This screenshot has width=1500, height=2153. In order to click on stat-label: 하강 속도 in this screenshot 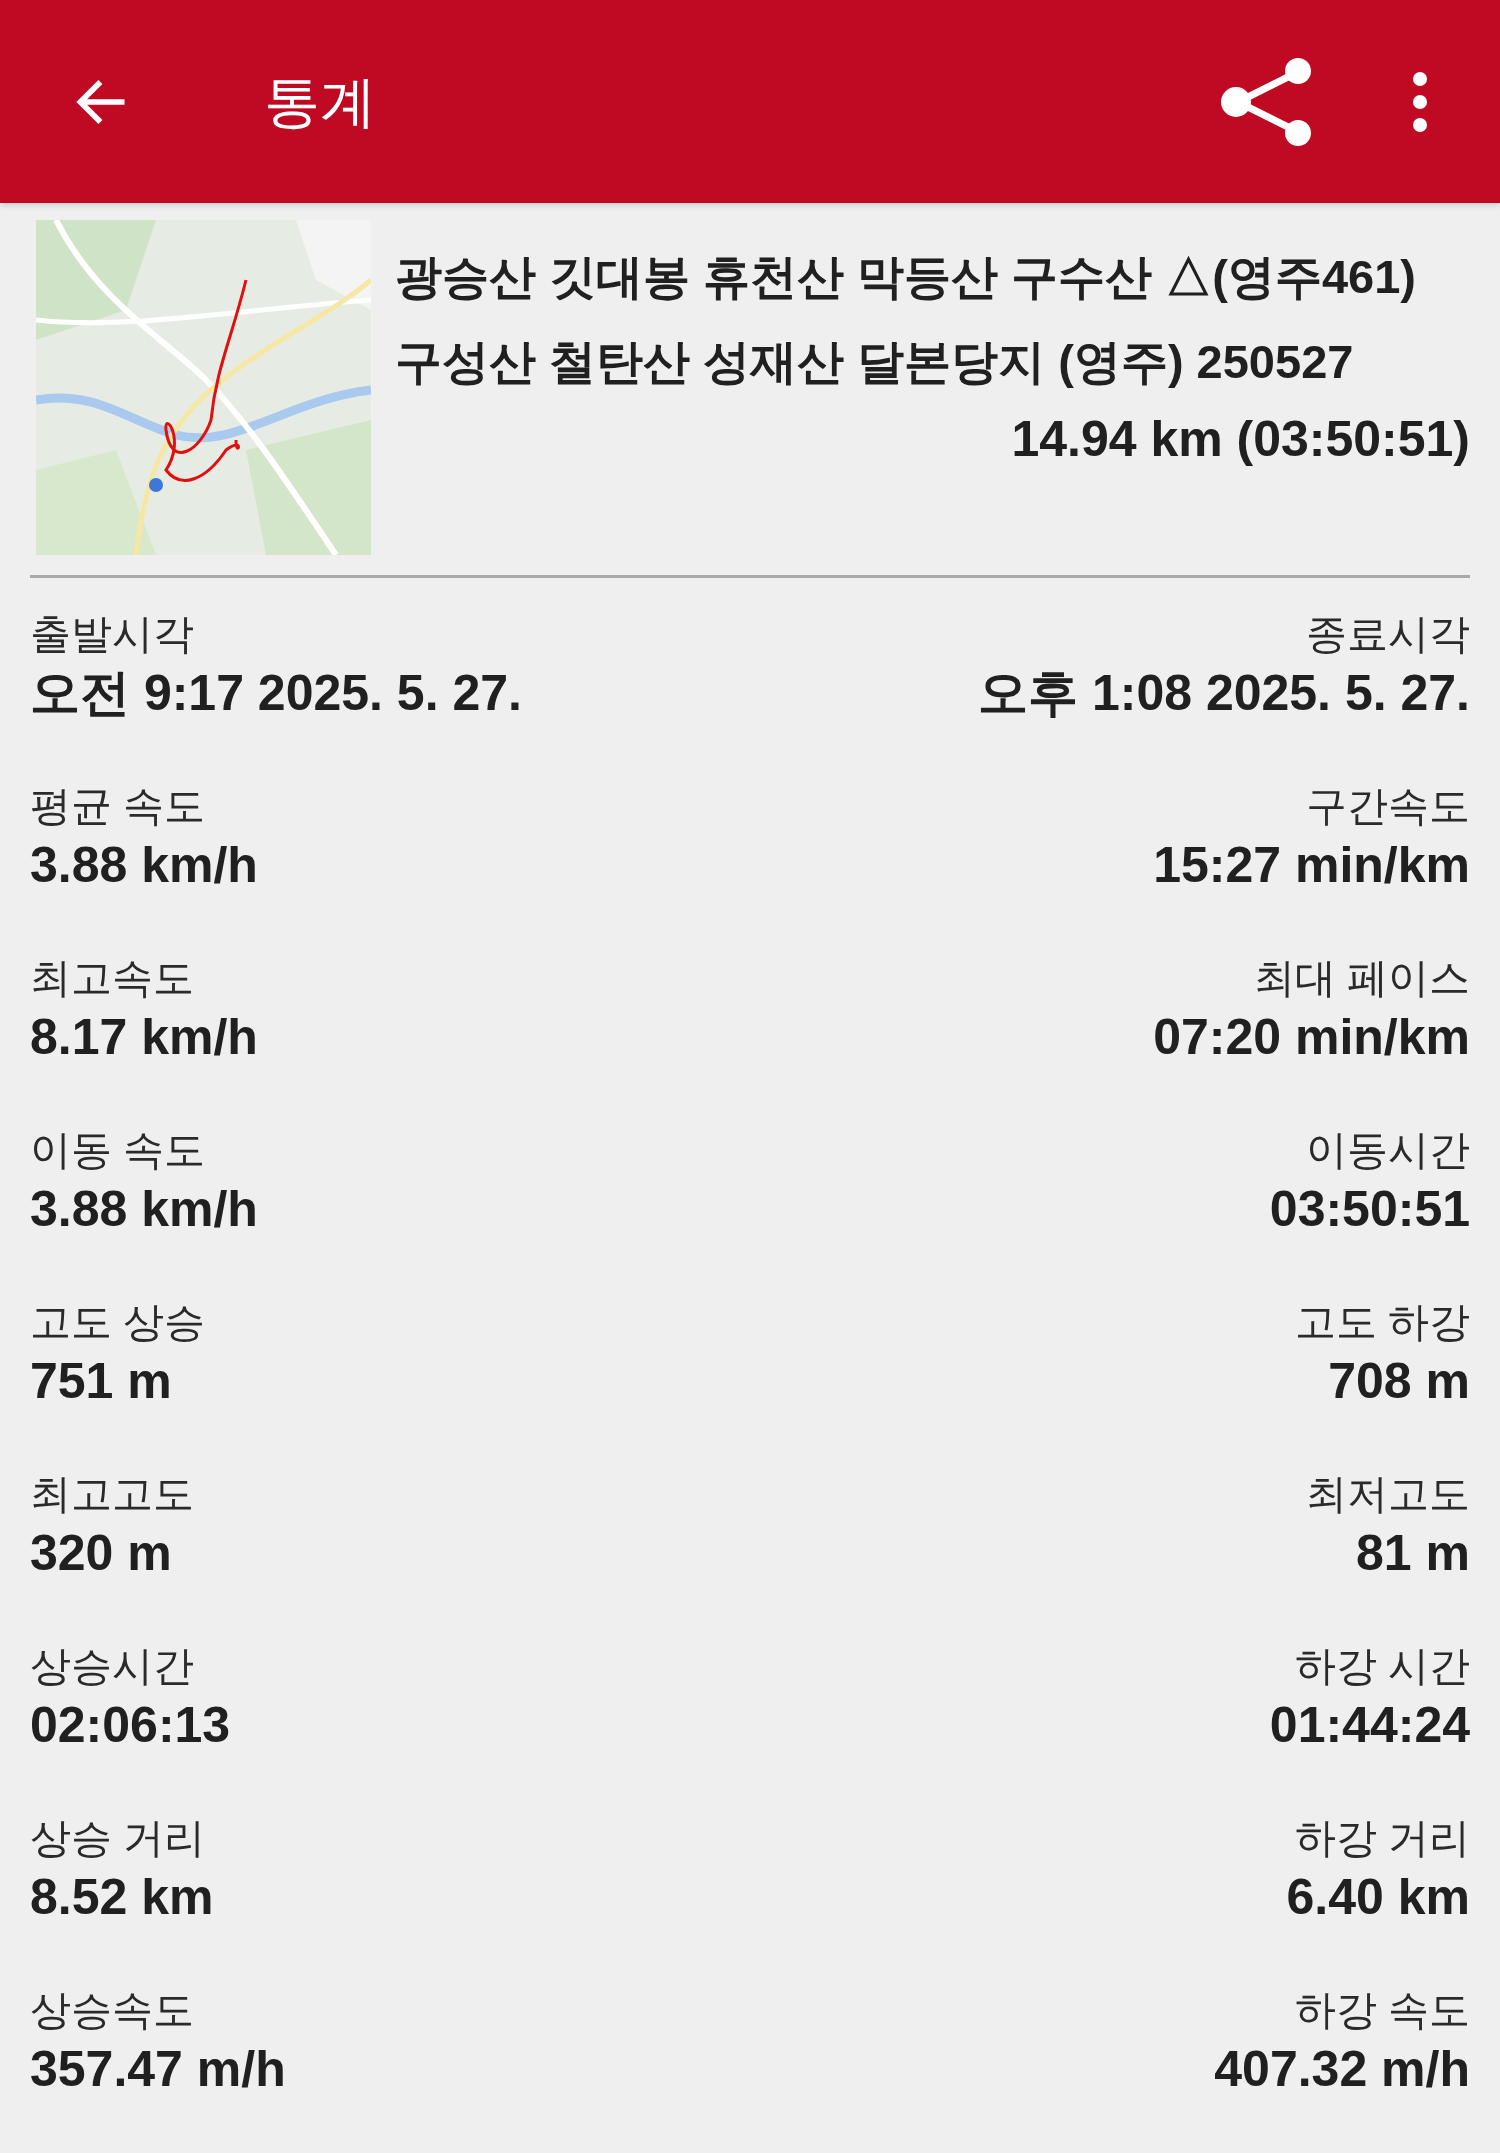, I will do `click(1382, 2010)`.